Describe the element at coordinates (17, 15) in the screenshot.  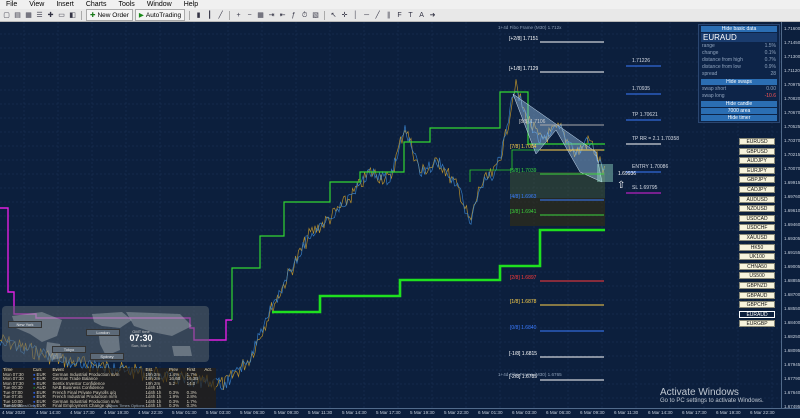
I see `open-icon: ▤` at that location.